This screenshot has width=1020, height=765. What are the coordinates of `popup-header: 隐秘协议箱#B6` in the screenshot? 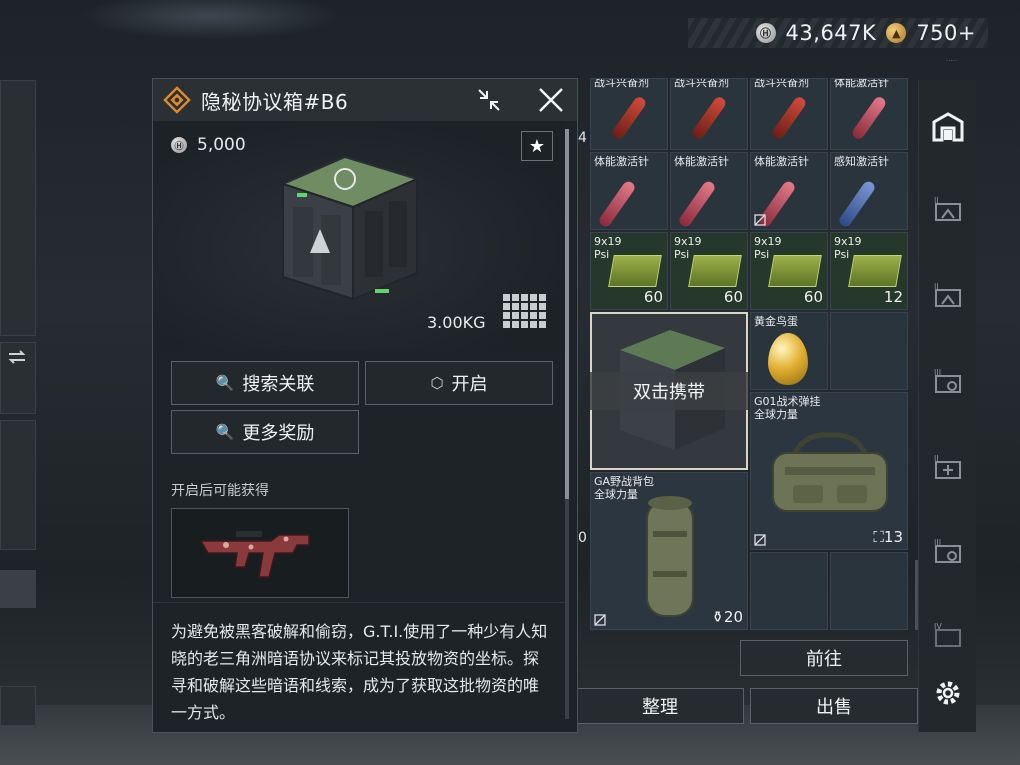 It's located at (365, 100).